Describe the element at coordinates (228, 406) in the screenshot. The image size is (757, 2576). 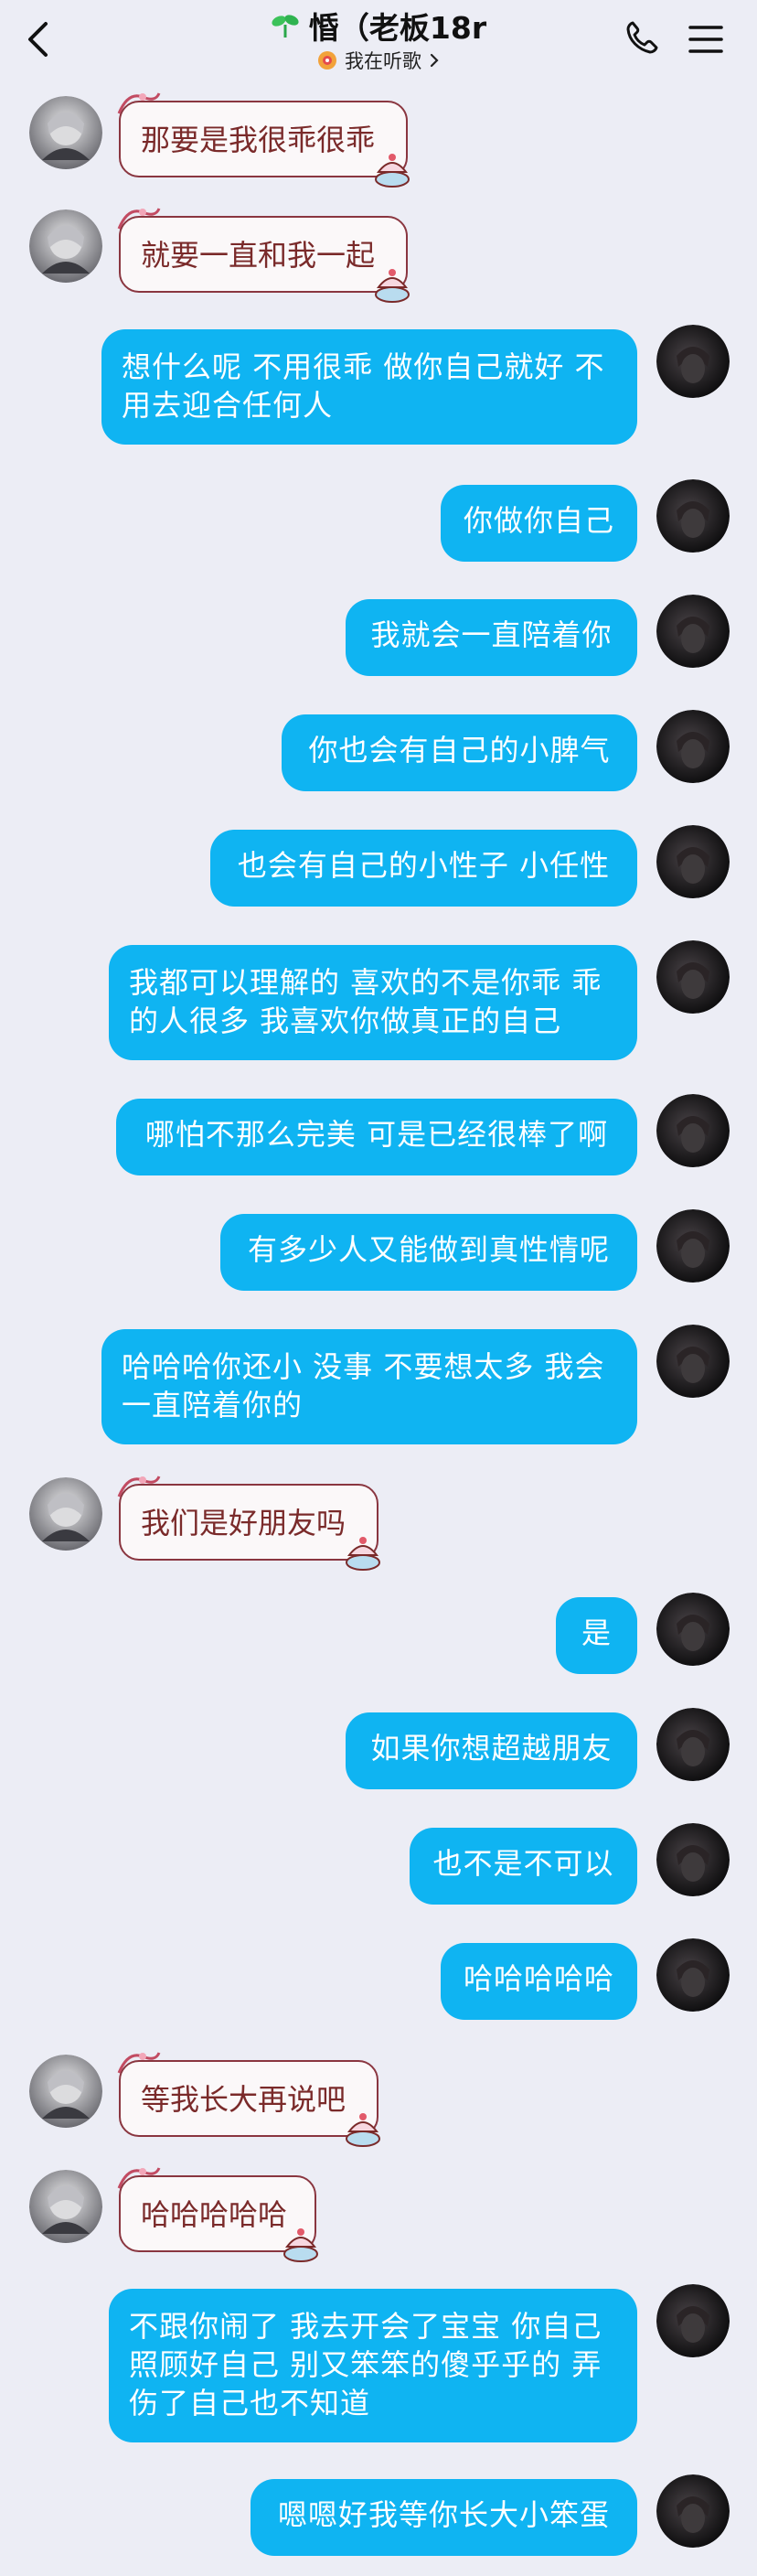
I see `message-text-line: 用去迎合任何人` at that location.